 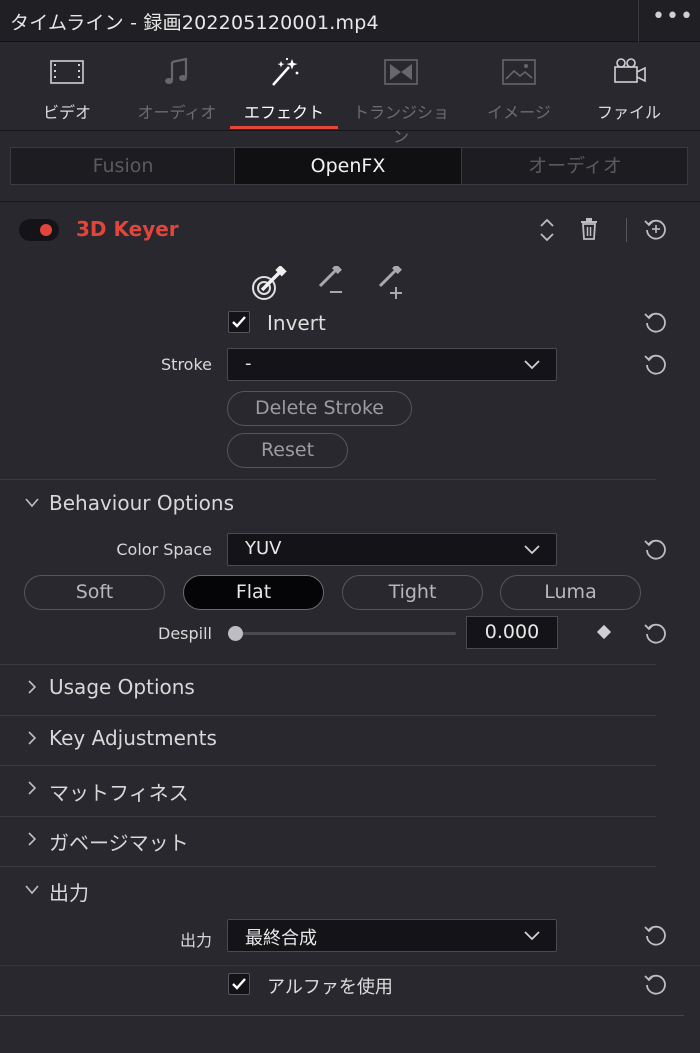 I want to click on toolbar-effects: エフェクト, so click(x=284, y=87).